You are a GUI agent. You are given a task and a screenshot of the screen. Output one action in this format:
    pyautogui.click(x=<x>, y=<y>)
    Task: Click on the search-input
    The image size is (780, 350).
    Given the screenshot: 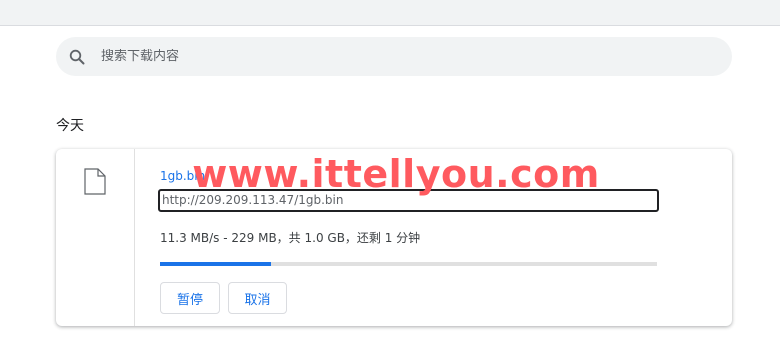 What is the action you would take?
    pyautogui.click(x=381, y=56)
    